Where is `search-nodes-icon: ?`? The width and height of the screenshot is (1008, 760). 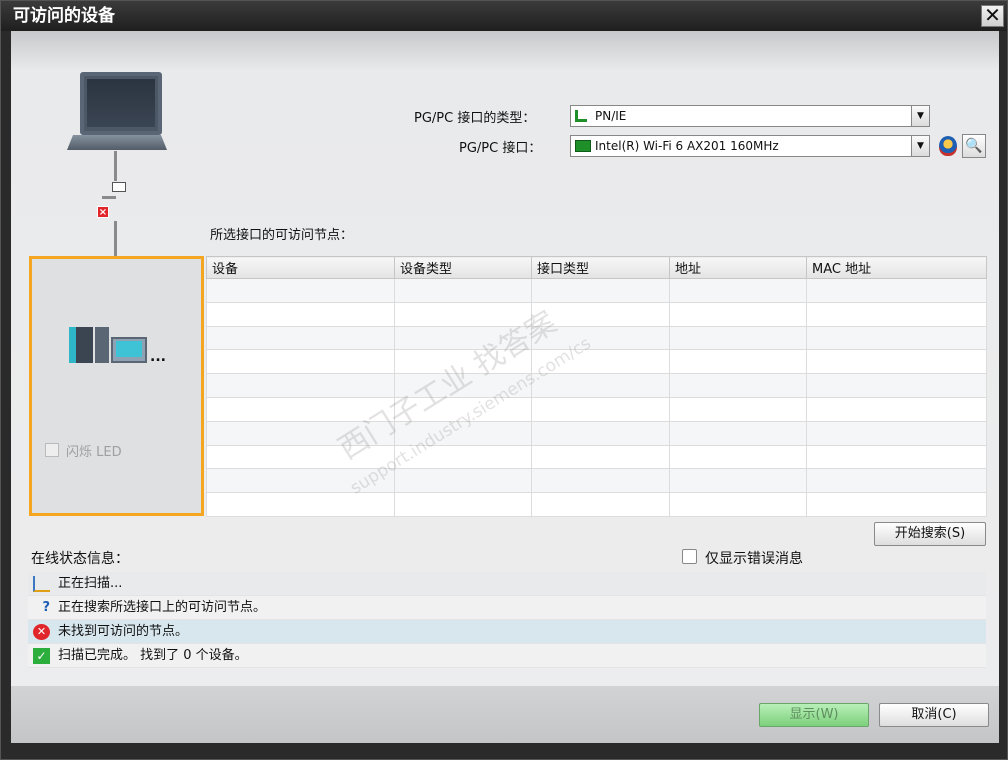 search-nodes-icon: ? is located at coordinates (46, 607).